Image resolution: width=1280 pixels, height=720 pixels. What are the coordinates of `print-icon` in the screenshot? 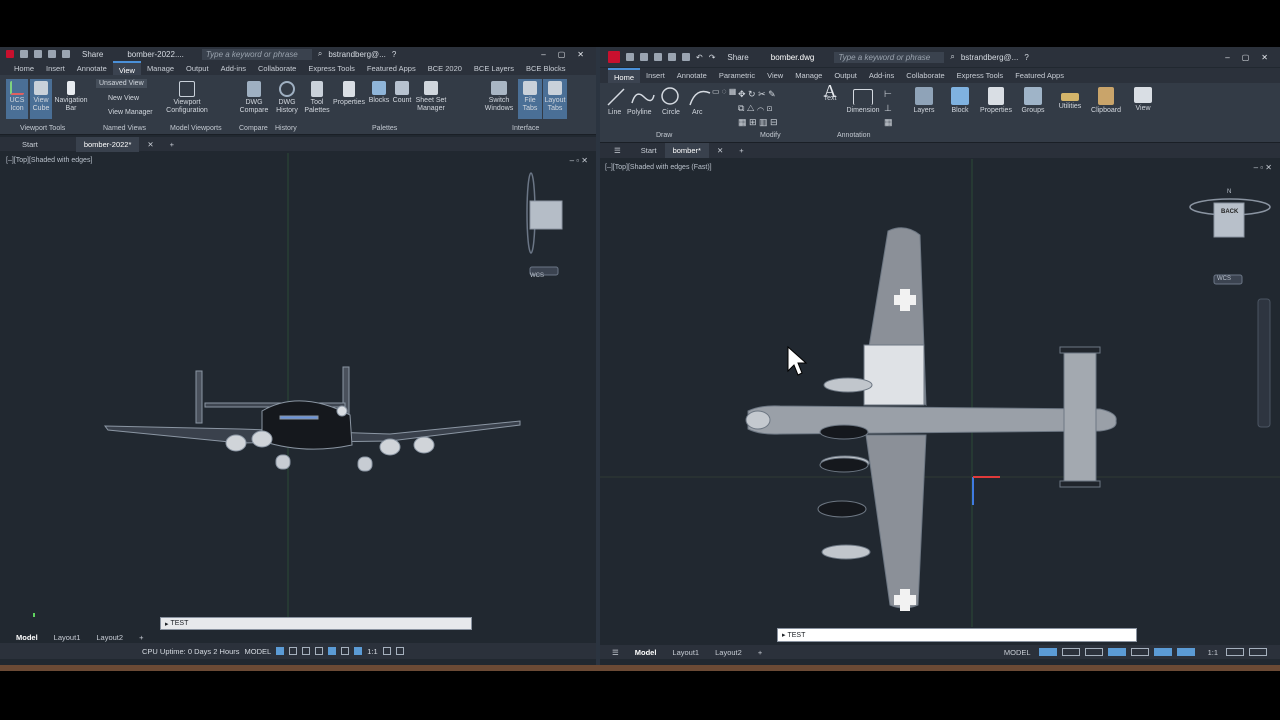 It's located at (66, 54).